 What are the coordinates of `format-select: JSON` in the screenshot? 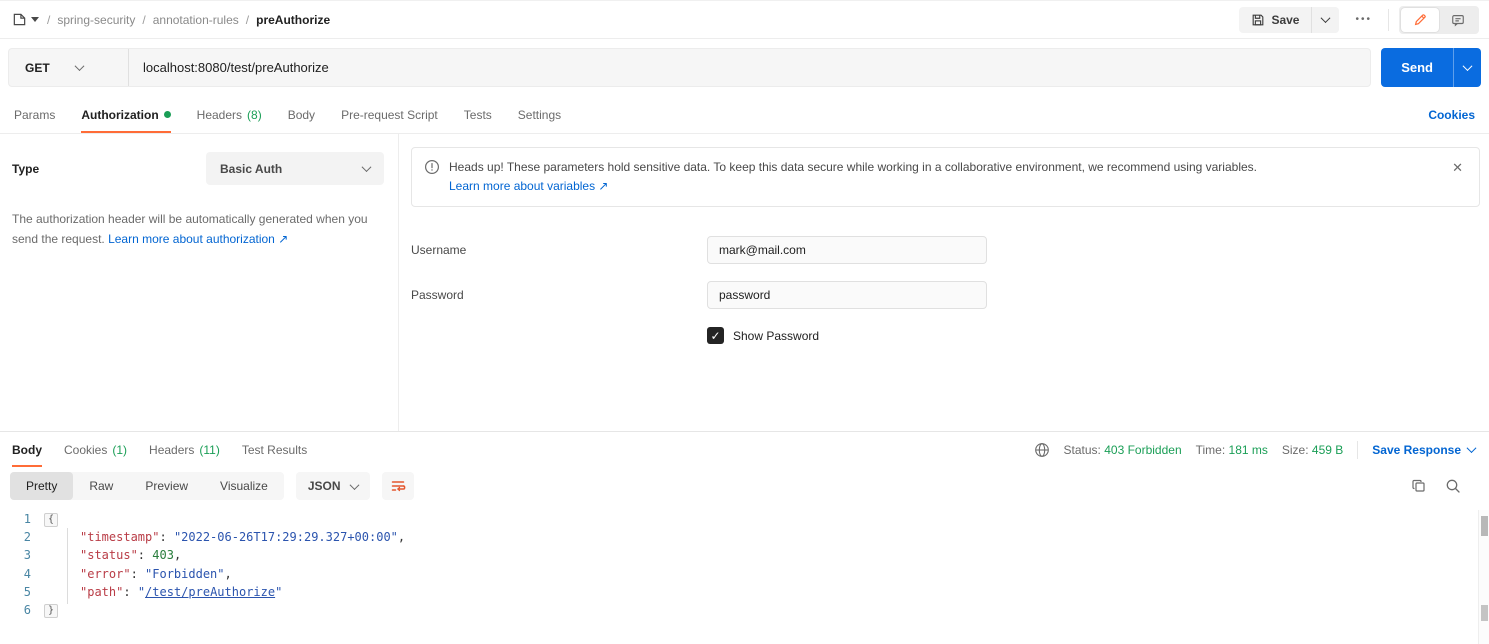 It's located at (332, 486).